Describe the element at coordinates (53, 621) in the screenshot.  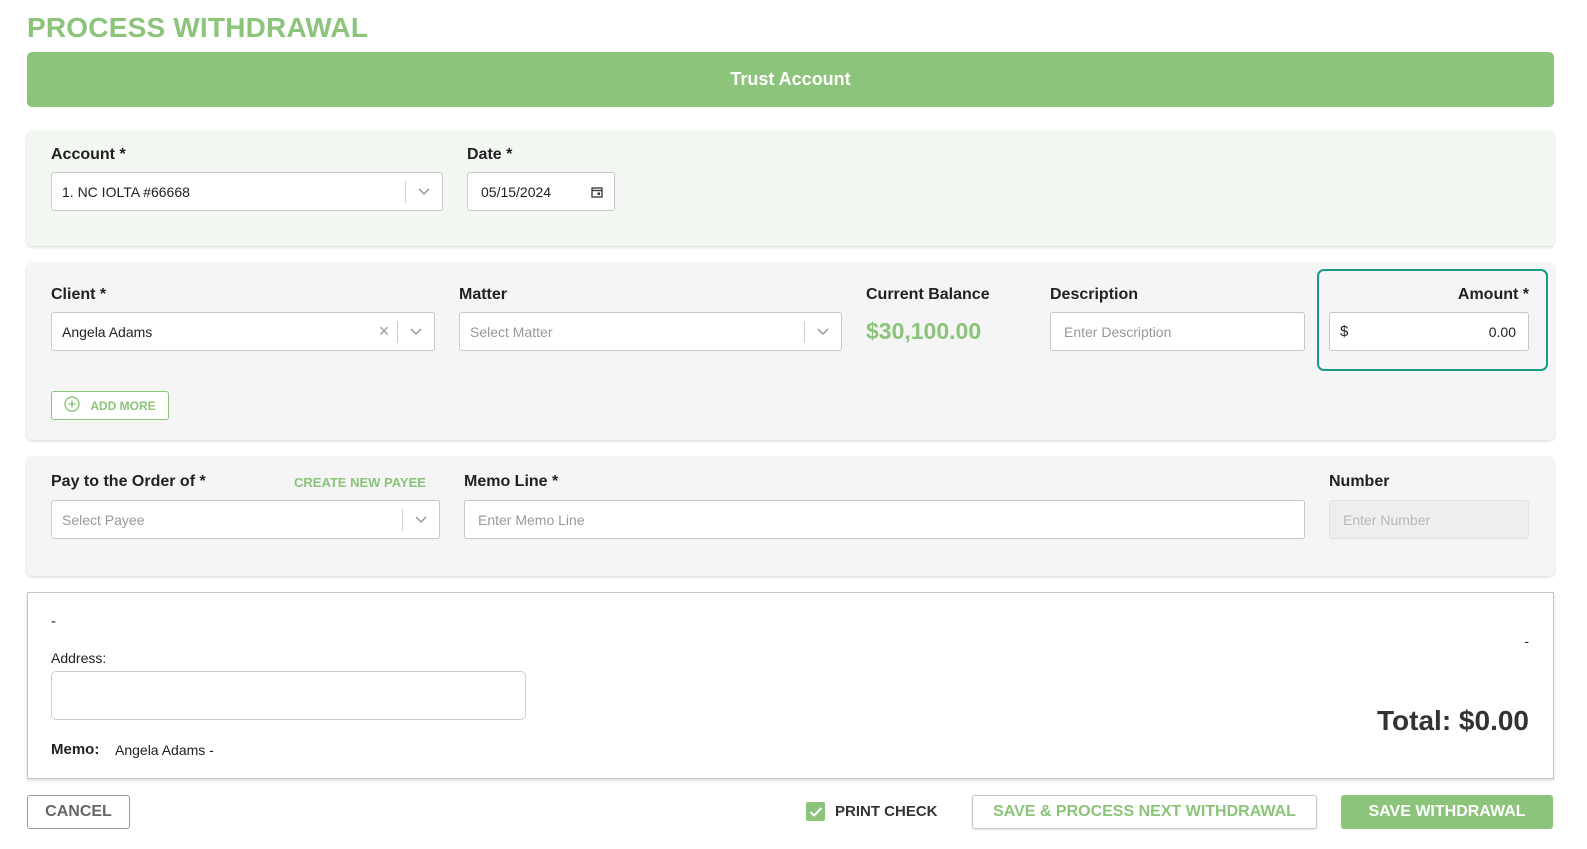
I see `check-payee-name: -` at that location.